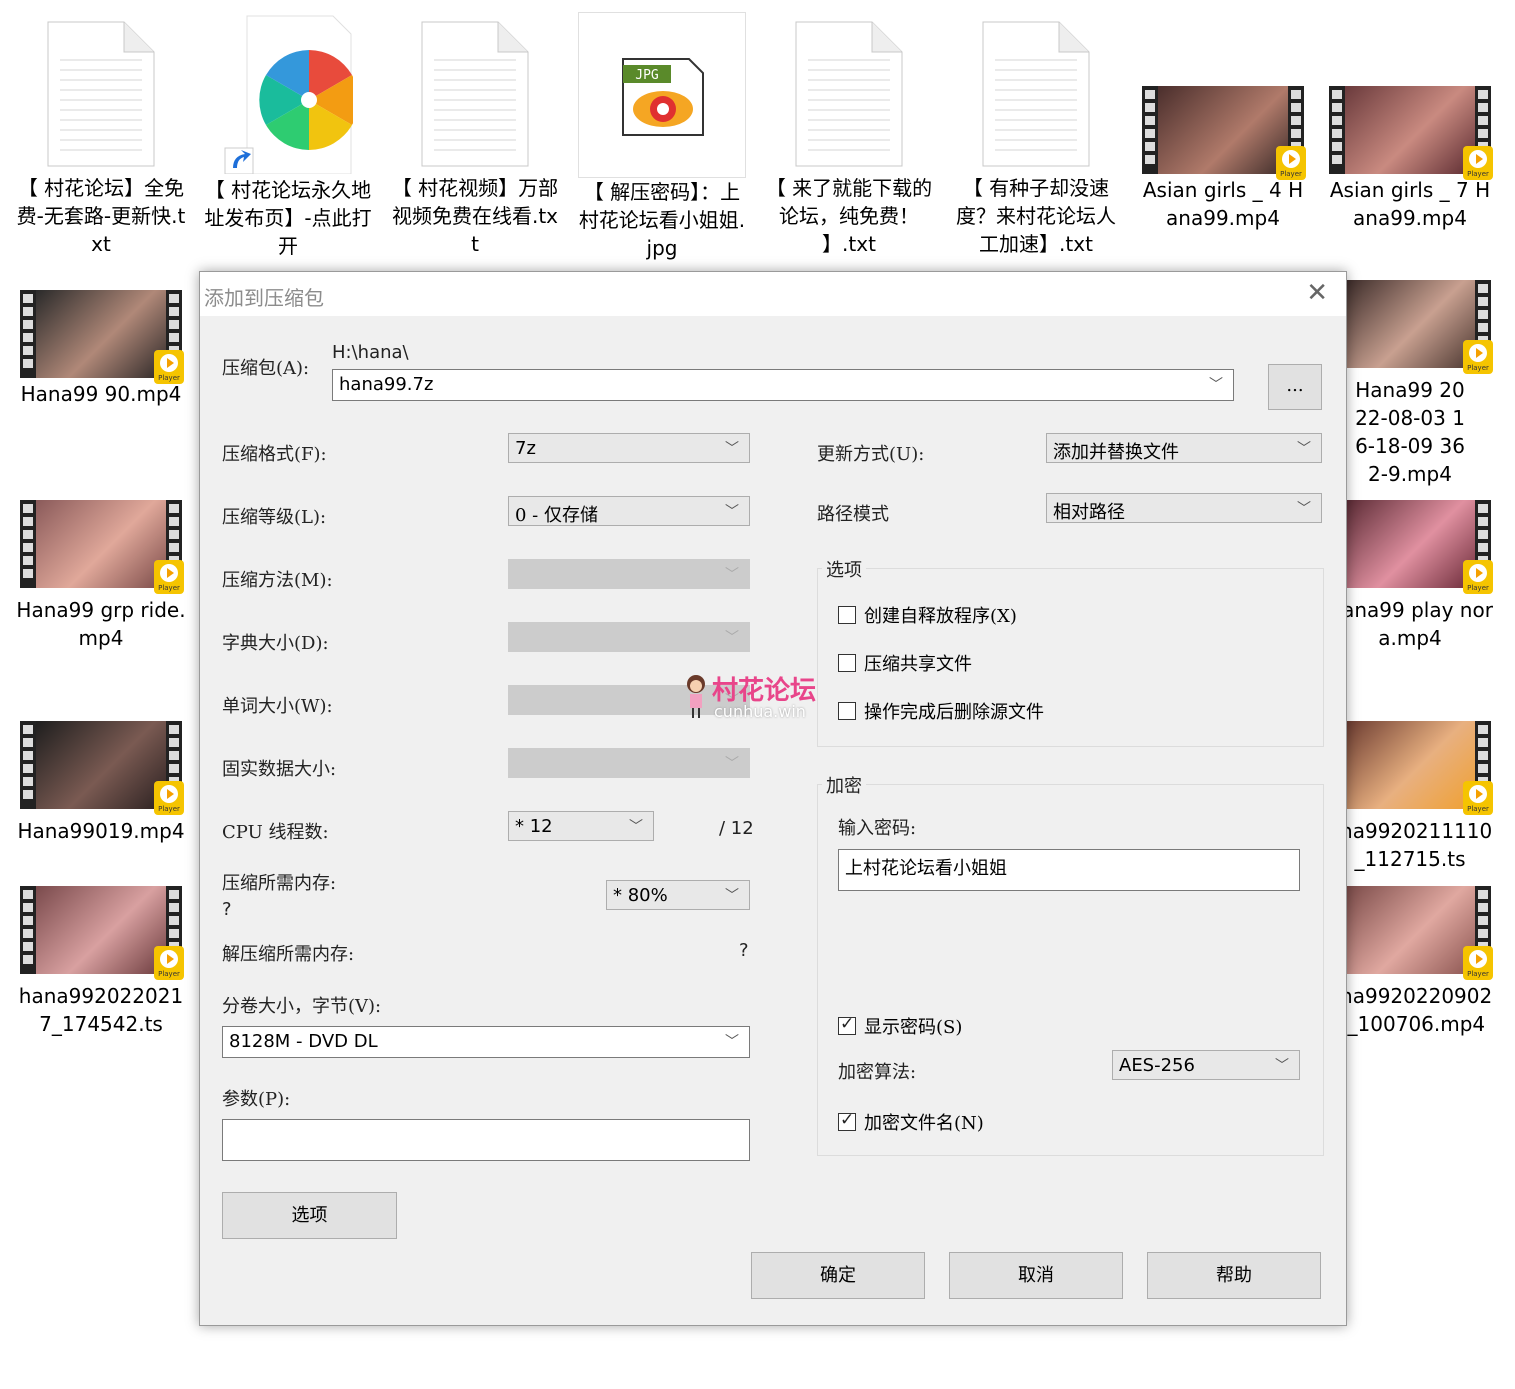 Image resolution: width=1515 pixels, height=1389 pixels. I want to click on cpu-select: * 12 ﹀, so click(581, 826).